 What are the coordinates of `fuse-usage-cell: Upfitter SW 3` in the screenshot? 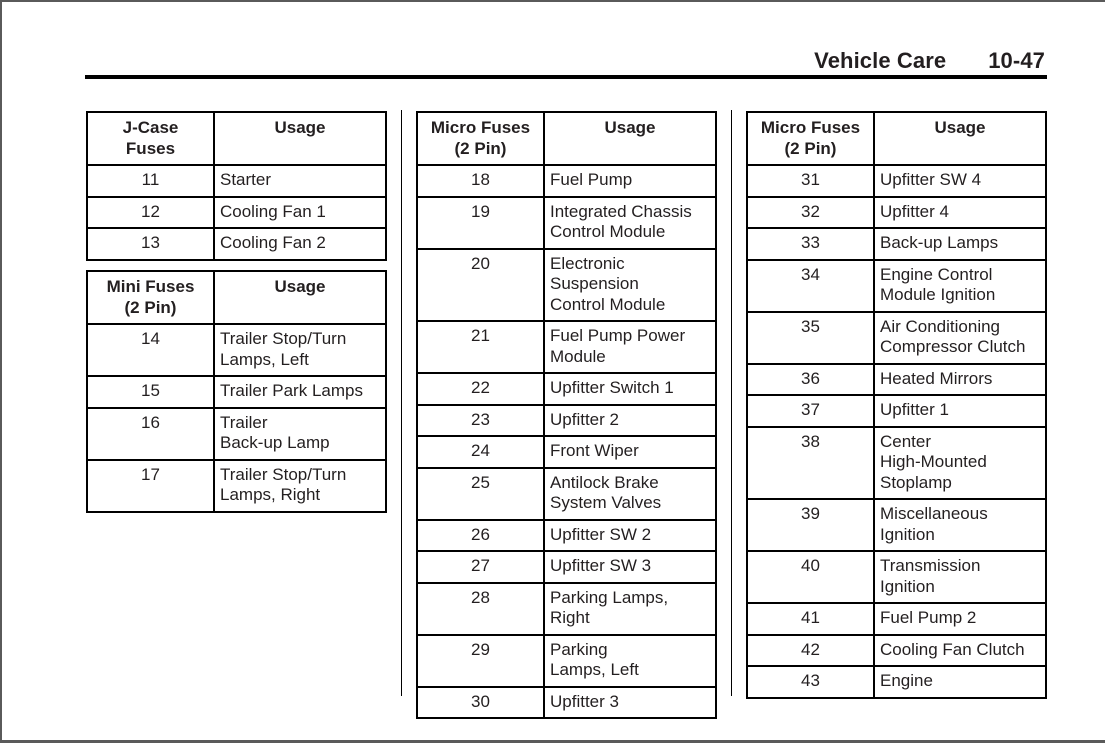 It's located at (630, 567).